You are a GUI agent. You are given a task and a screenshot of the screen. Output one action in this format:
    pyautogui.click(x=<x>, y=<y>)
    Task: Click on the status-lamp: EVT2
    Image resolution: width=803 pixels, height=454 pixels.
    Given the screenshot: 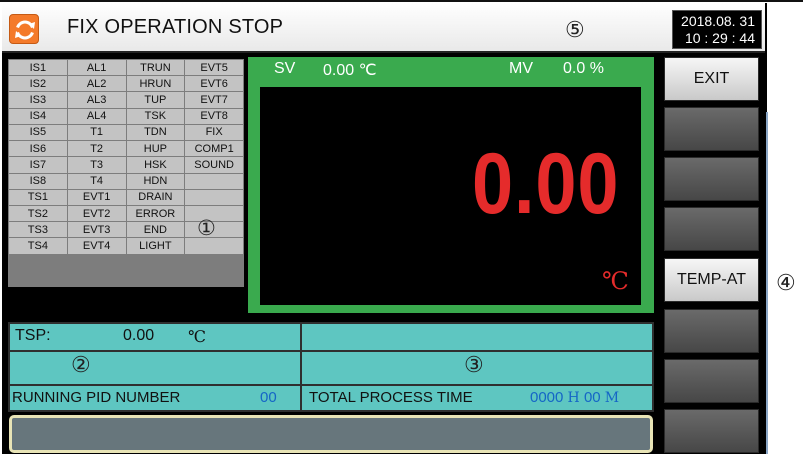 What is the action you would take?
    pyautogui.click(x=96, y=213)
    